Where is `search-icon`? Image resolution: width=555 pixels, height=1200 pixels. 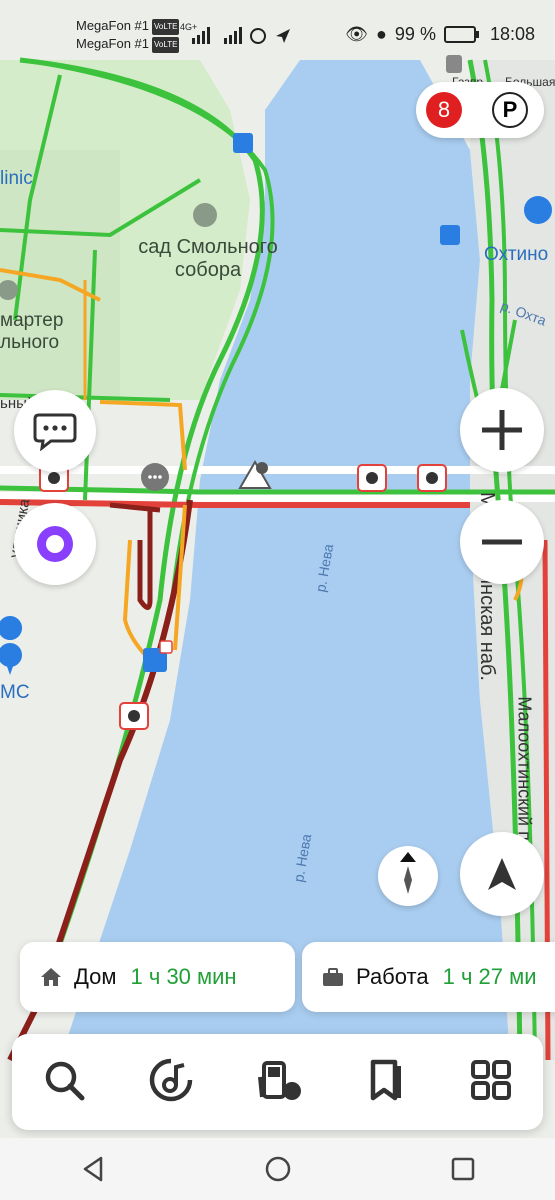
search-icon is located at coordinates (65, 1080).